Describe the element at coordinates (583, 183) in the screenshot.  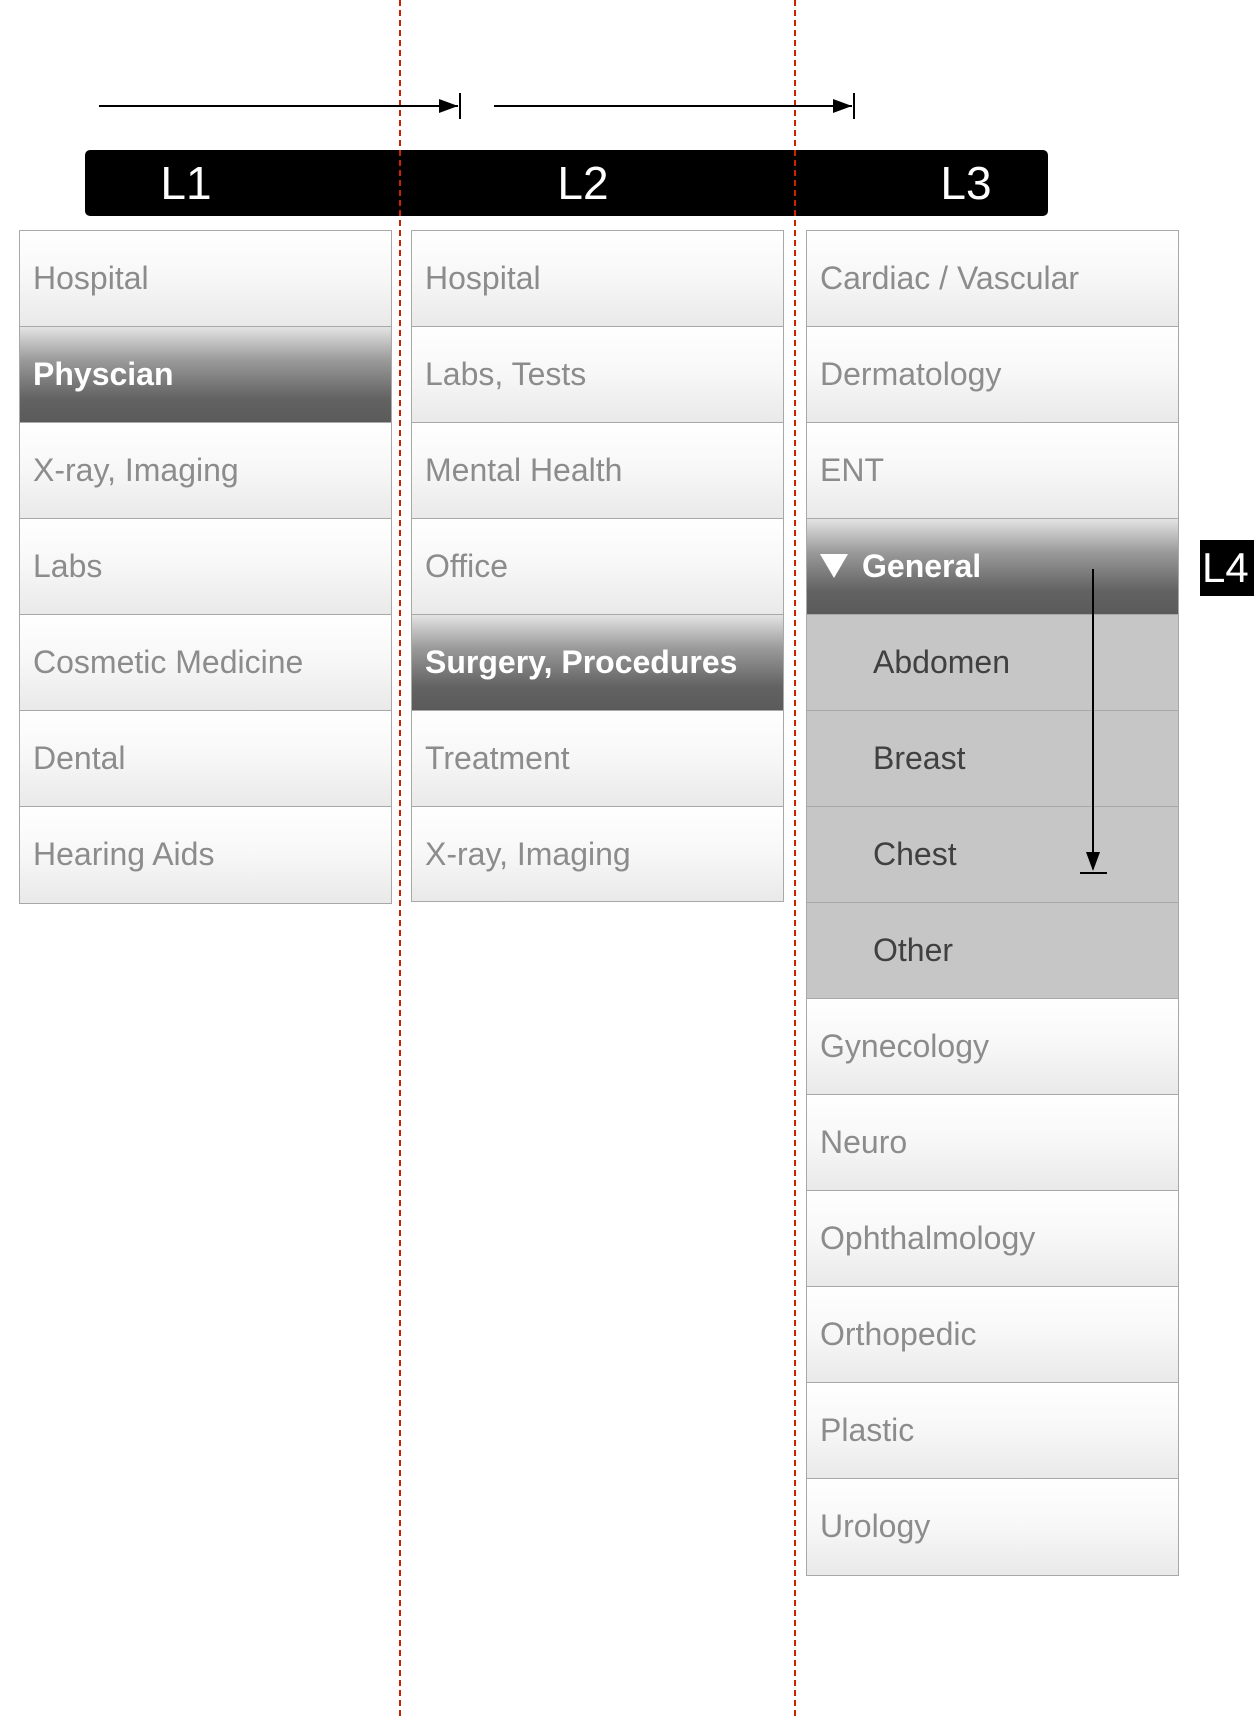
I see `level-label-l2: L2` at that location.